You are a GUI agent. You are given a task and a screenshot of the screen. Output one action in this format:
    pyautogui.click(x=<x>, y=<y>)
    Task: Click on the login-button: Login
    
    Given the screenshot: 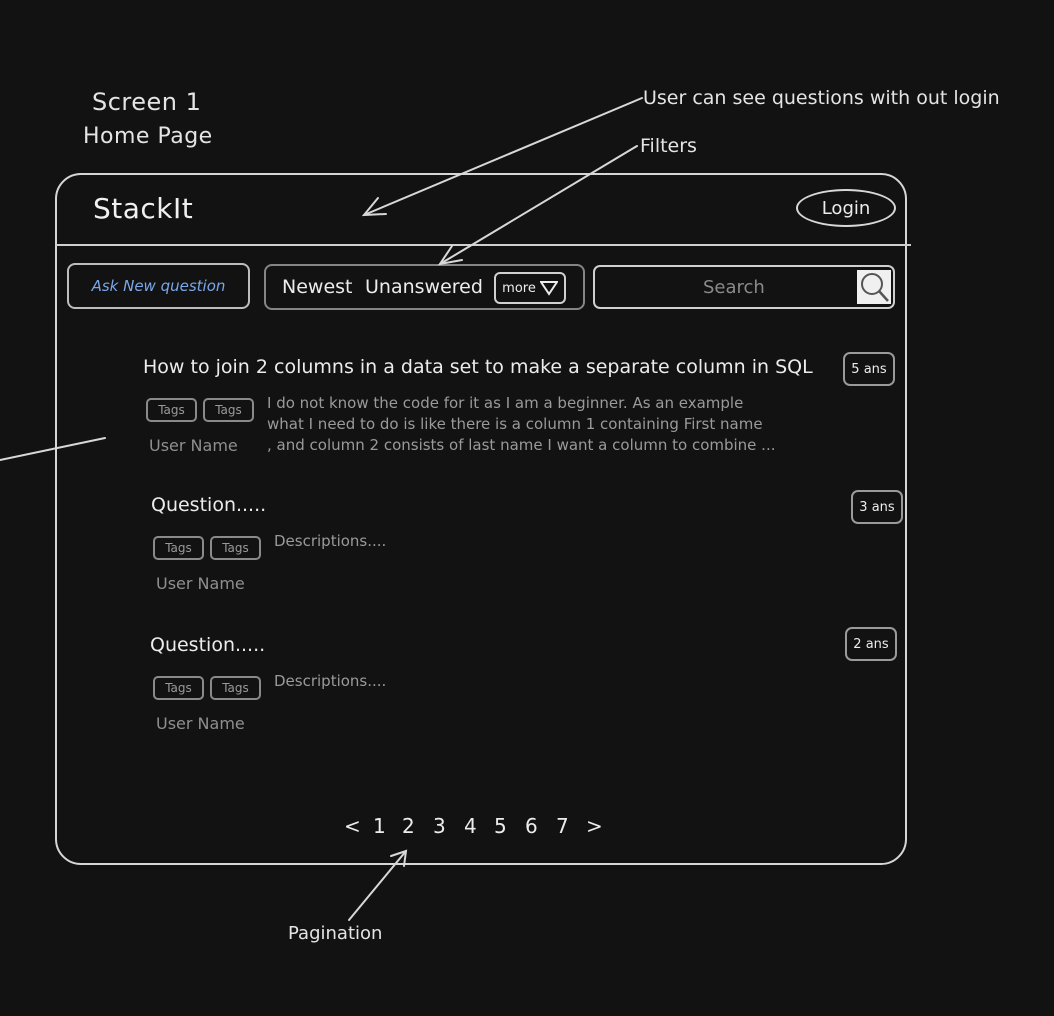 What is the action you would take?
    pyautogui.click(x=846, y=208)
    